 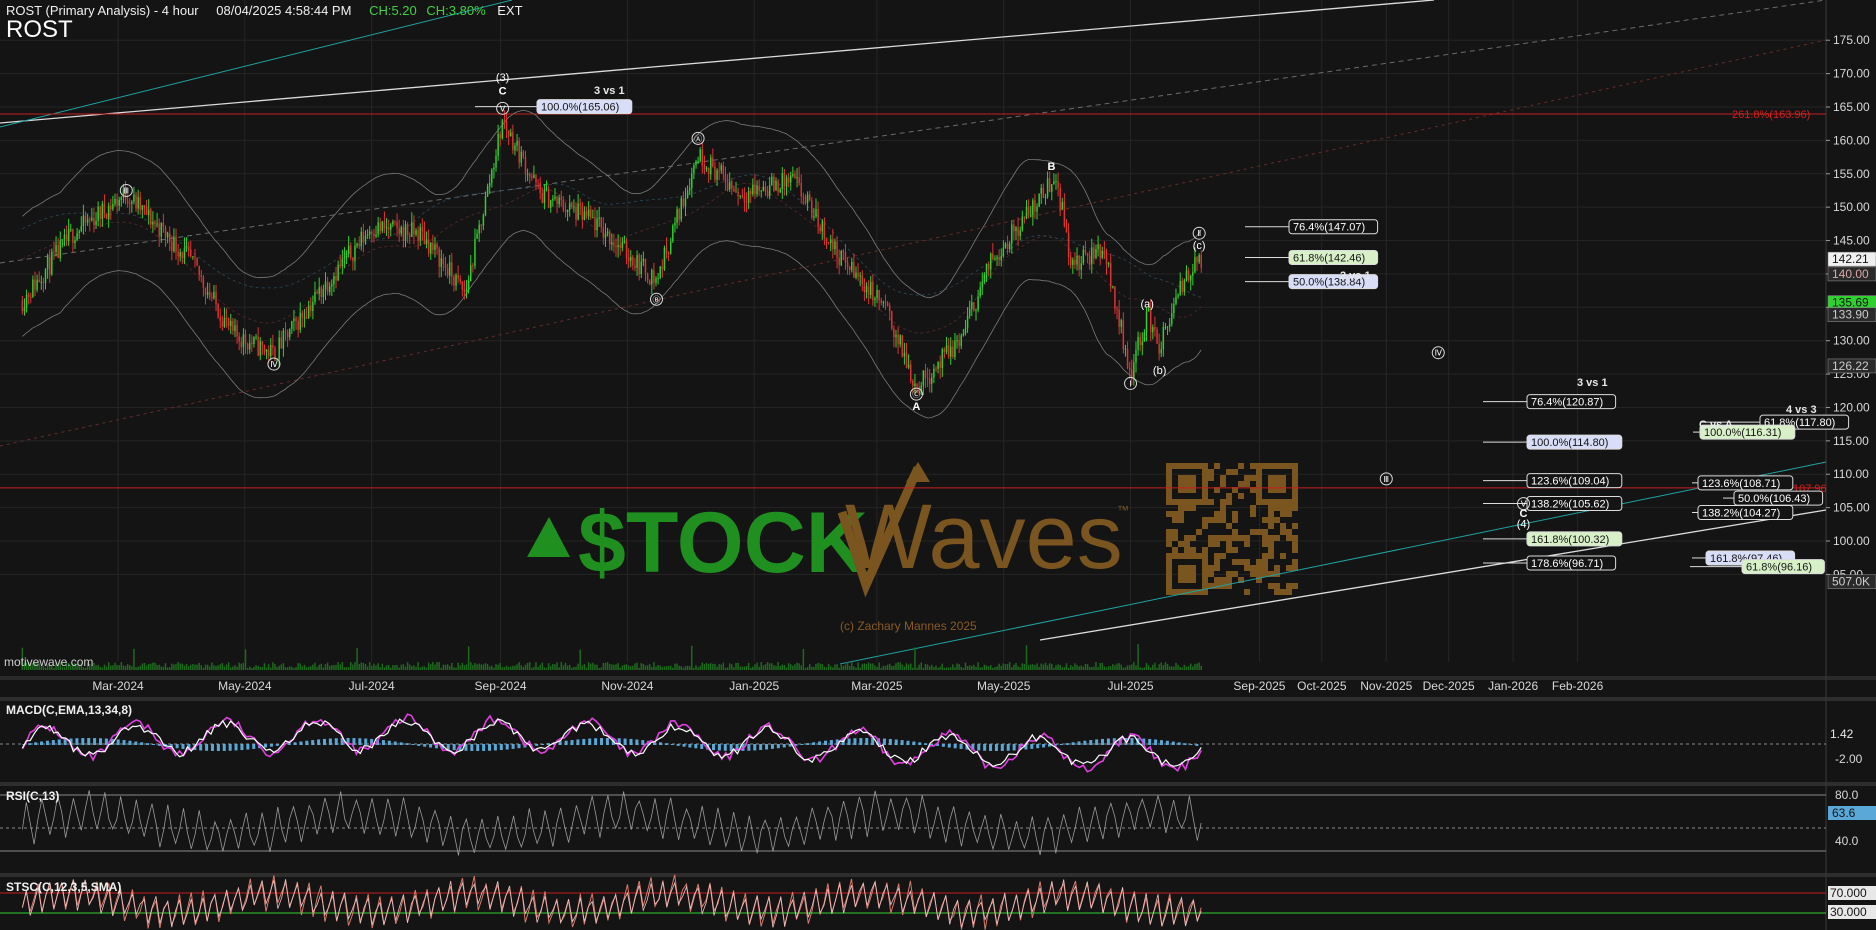 I want to click on fib-level-label: 123.6%(109.04), so click(x=1570, y=482).